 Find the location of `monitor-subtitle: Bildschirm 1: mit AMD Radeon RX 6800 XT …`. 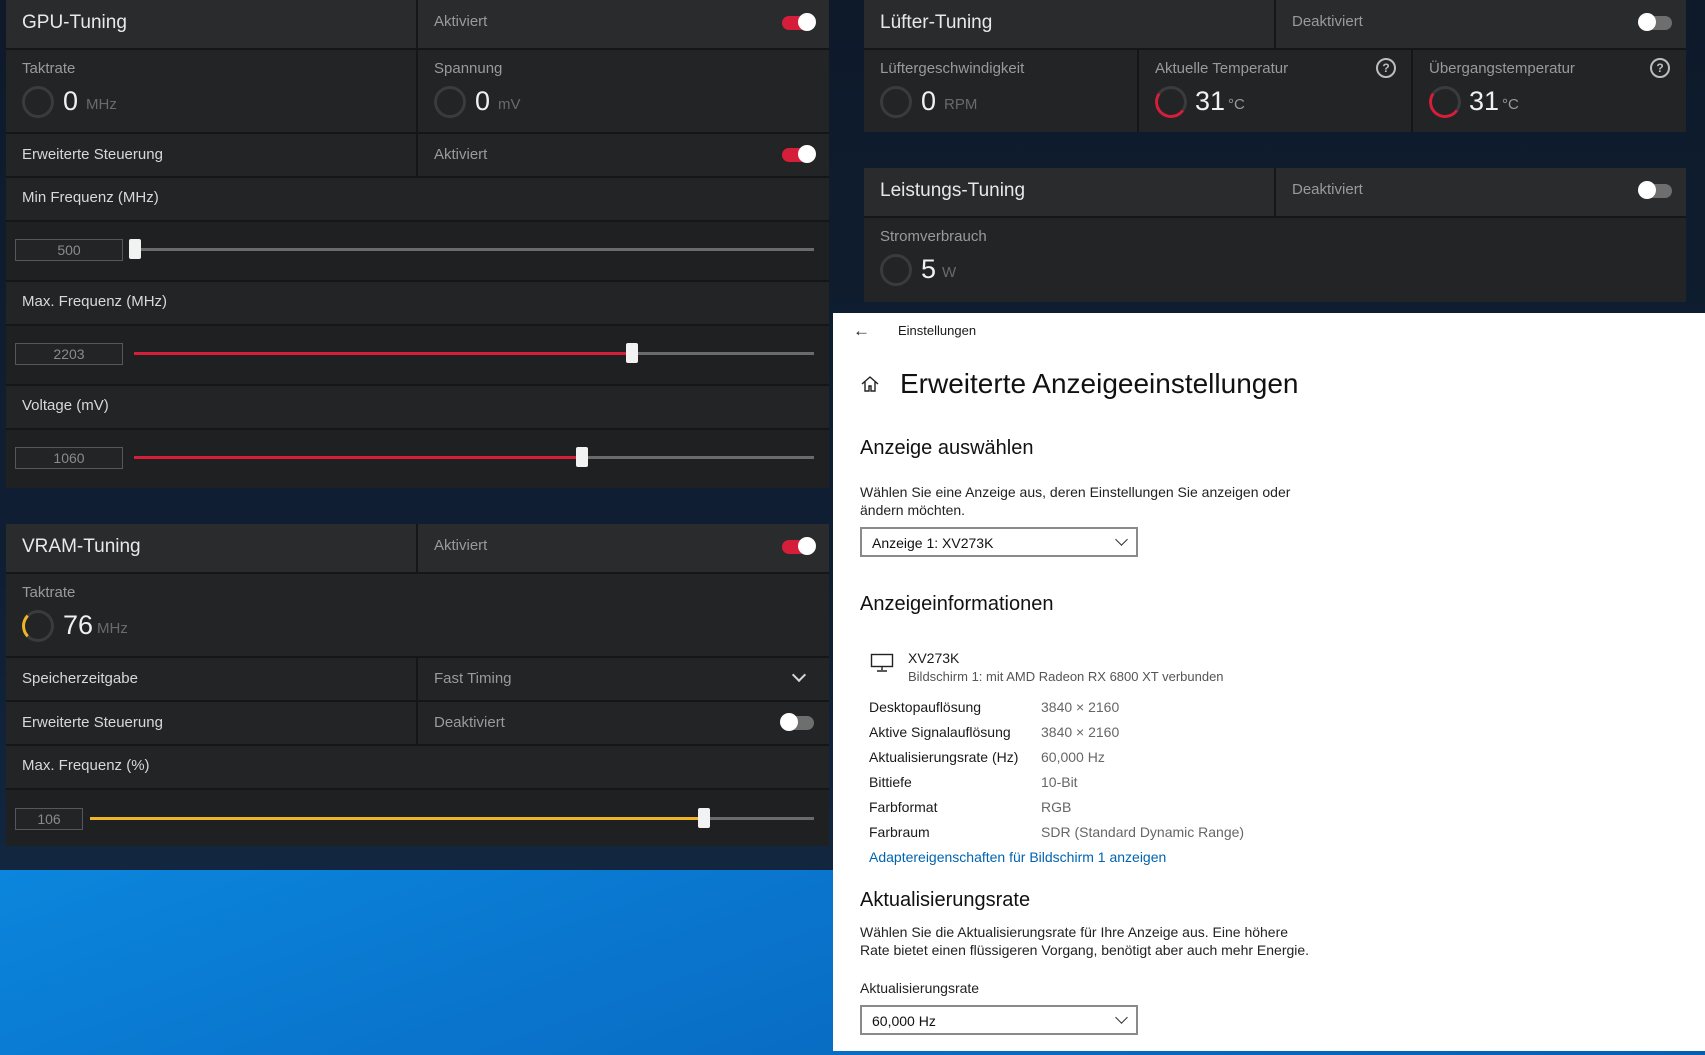

monitor-subtitle: Bildschirm 1: mit AMD Radeon RX 6800 XT … is located at coordinates (1066, 676).